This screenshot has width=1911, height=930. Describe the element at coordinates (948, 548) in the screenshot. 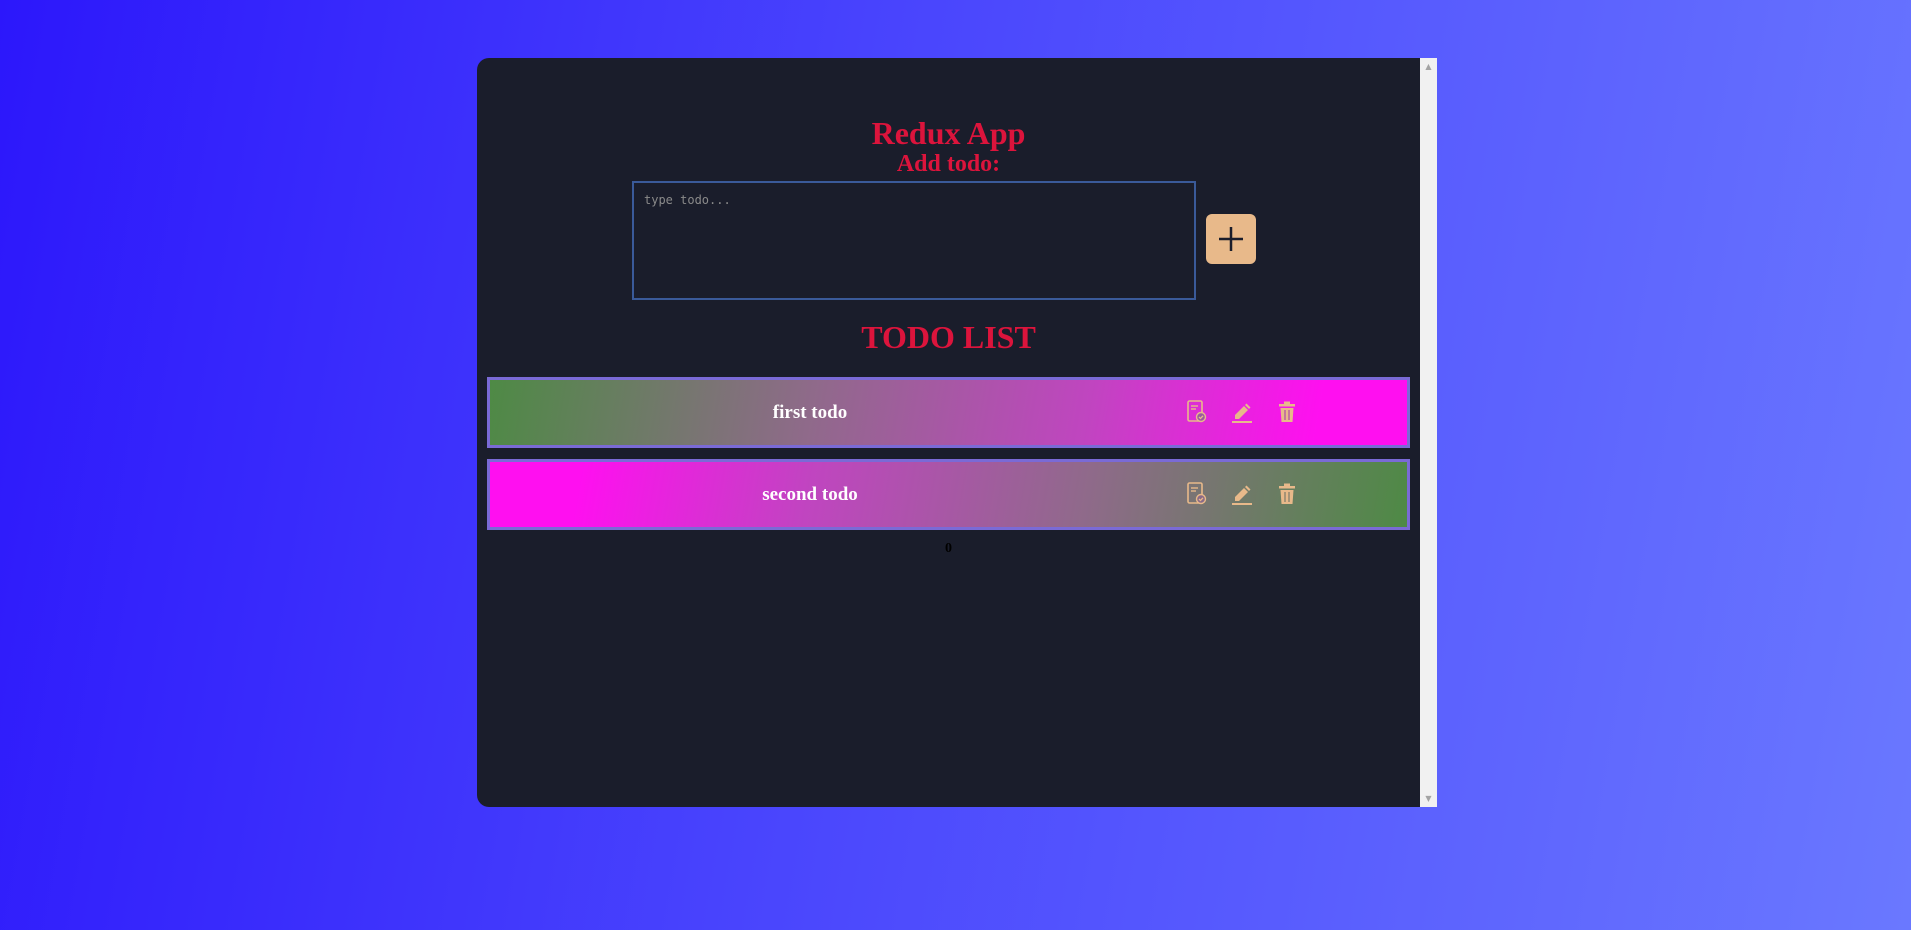

I see `todo-counter: 0` at that location.